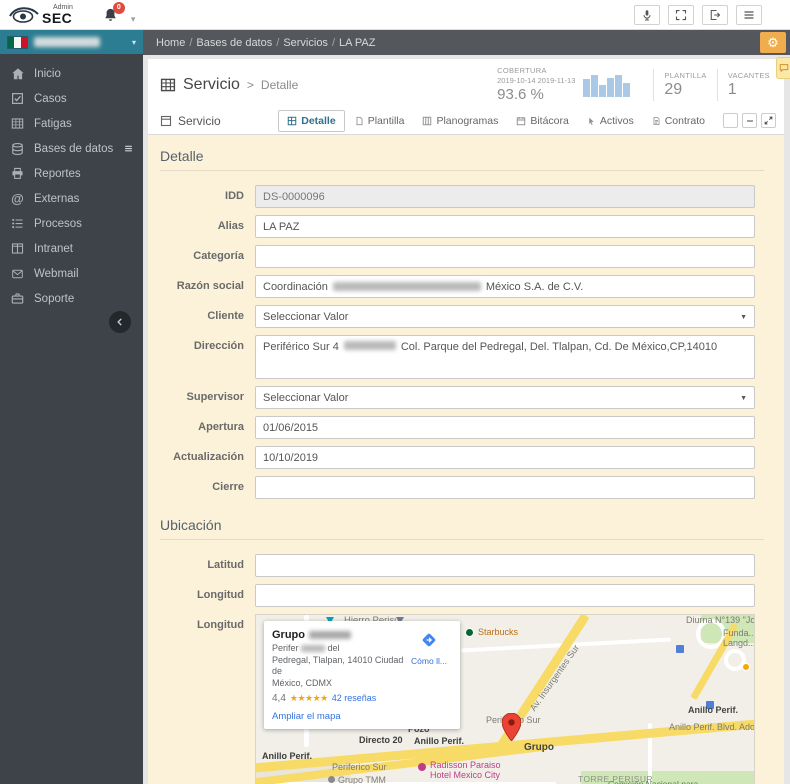 The height and width of the screenshot is (784, 790). What do you see at coordinates (71, 173) in the screenshot?
I see `sidebar-item-reportes: Reportes` at bounding box center [71, 173].